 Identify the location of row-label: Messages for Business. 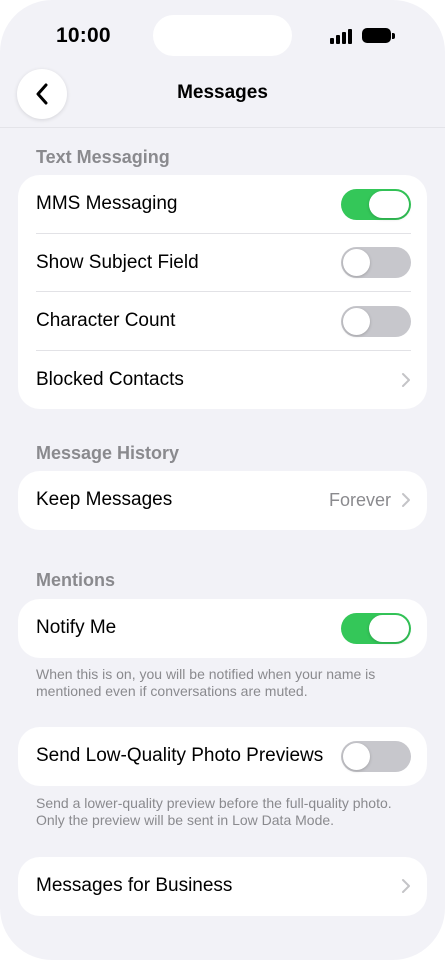
(134, 886).